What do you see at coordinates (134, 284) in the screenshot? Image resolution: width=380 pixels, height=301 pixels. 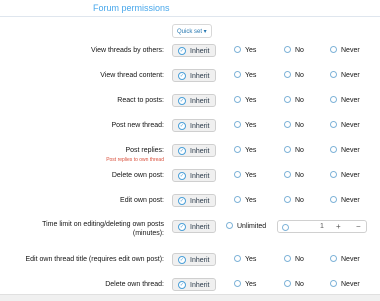 I see `permission-label: Delete own thread:` at bounding box center [134, 284].